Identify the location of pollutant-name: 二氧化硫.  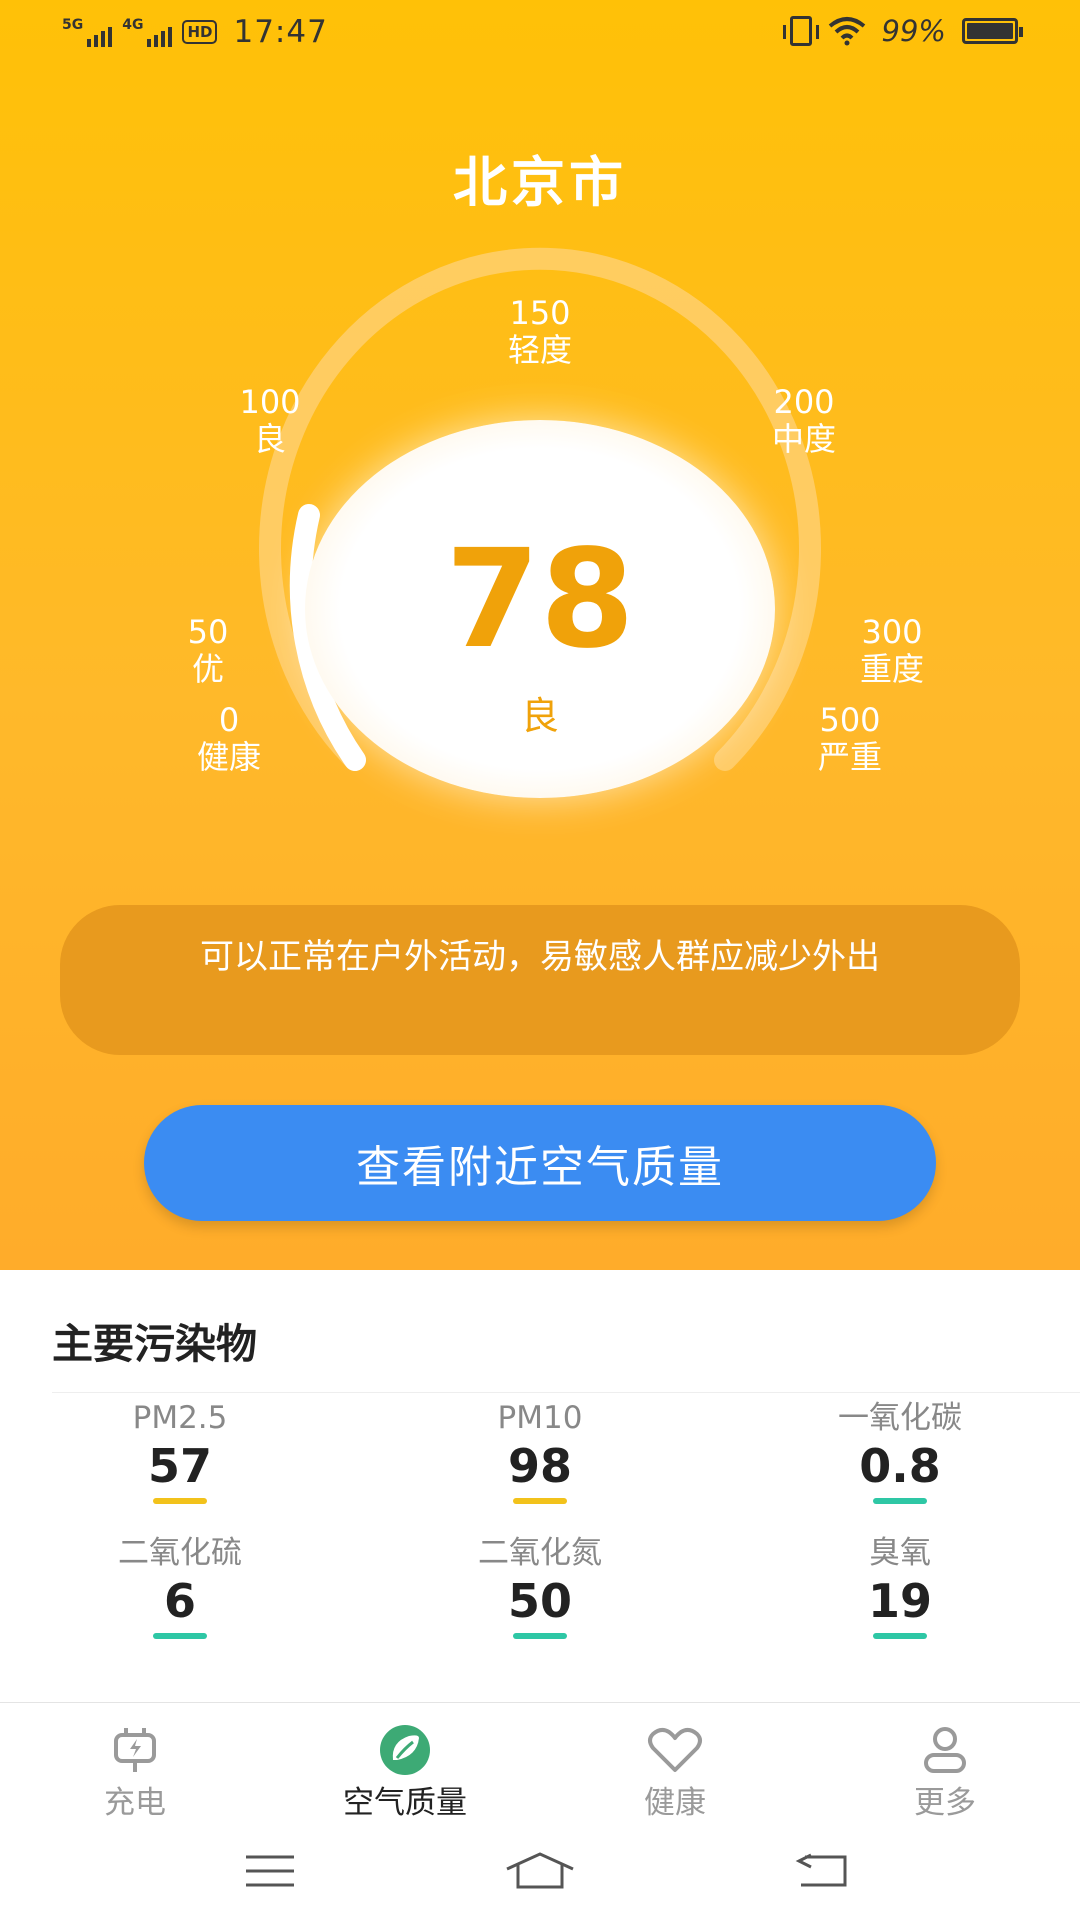
(180, 1553).